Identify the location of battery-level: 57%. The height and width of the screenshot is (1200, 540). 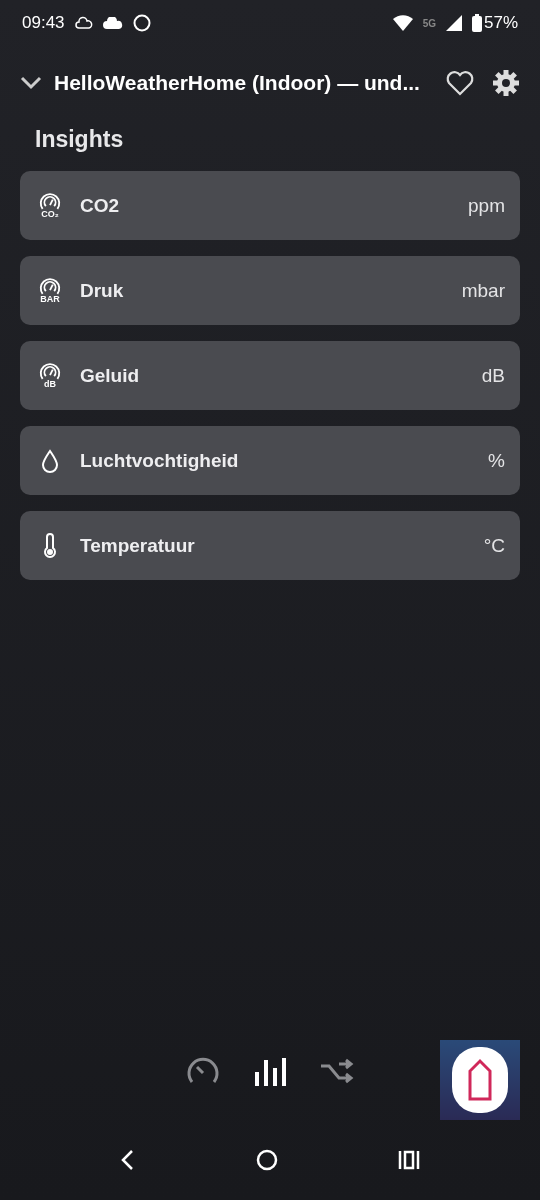
(500, 23).